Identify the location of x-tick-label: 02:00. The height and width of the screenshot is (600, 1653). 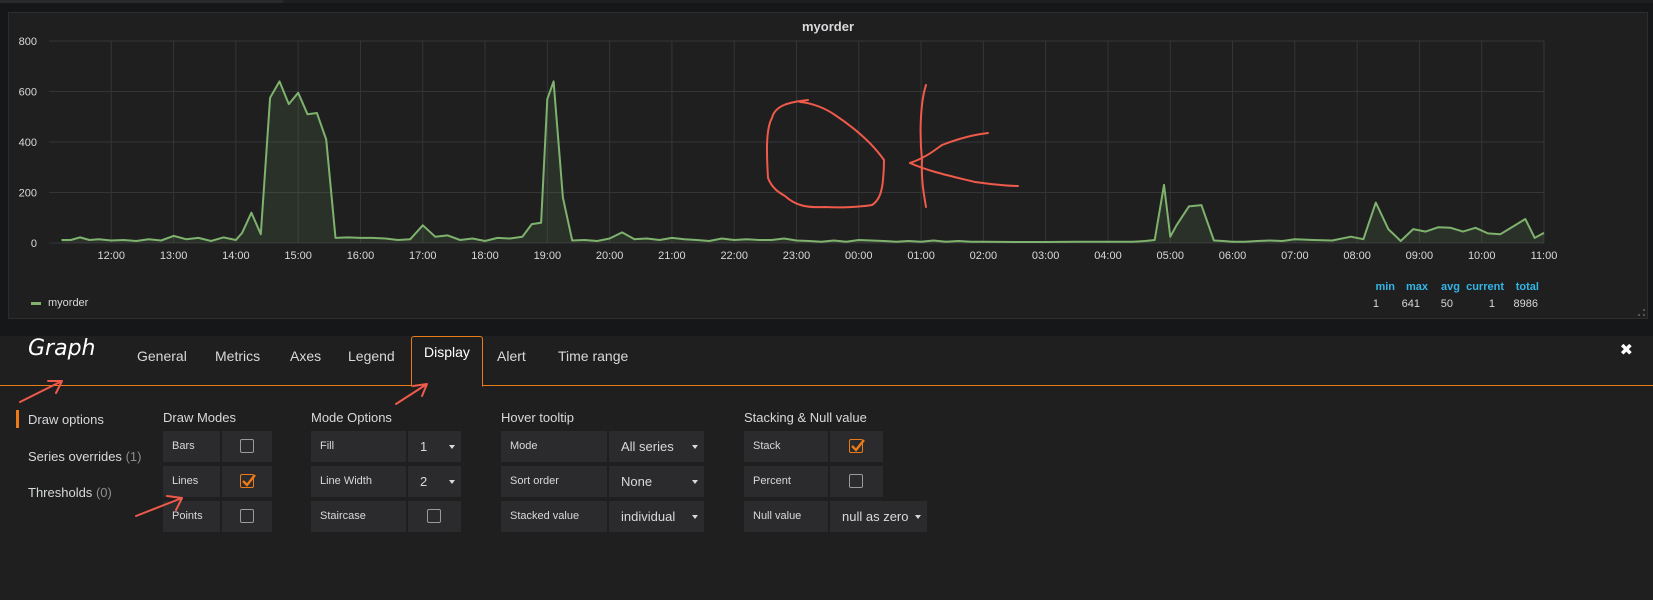
(984, 256).